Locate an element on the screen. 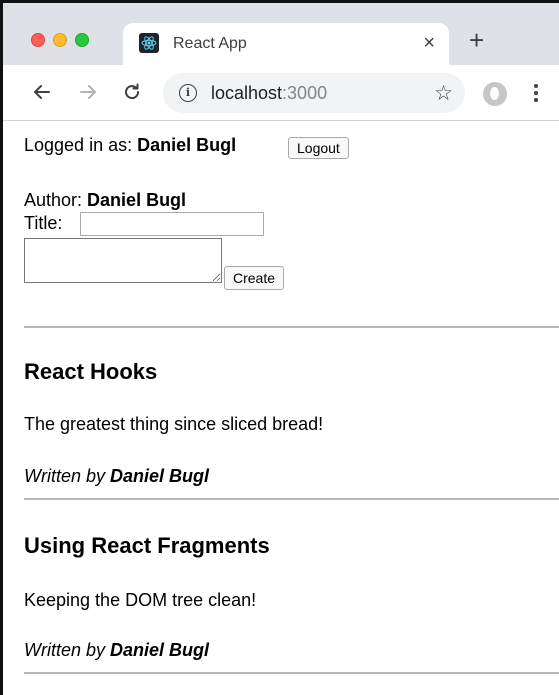 The width and height of the screenshot is (559, 695). tab-react-app: React App × is located at coordinates (286, 44).